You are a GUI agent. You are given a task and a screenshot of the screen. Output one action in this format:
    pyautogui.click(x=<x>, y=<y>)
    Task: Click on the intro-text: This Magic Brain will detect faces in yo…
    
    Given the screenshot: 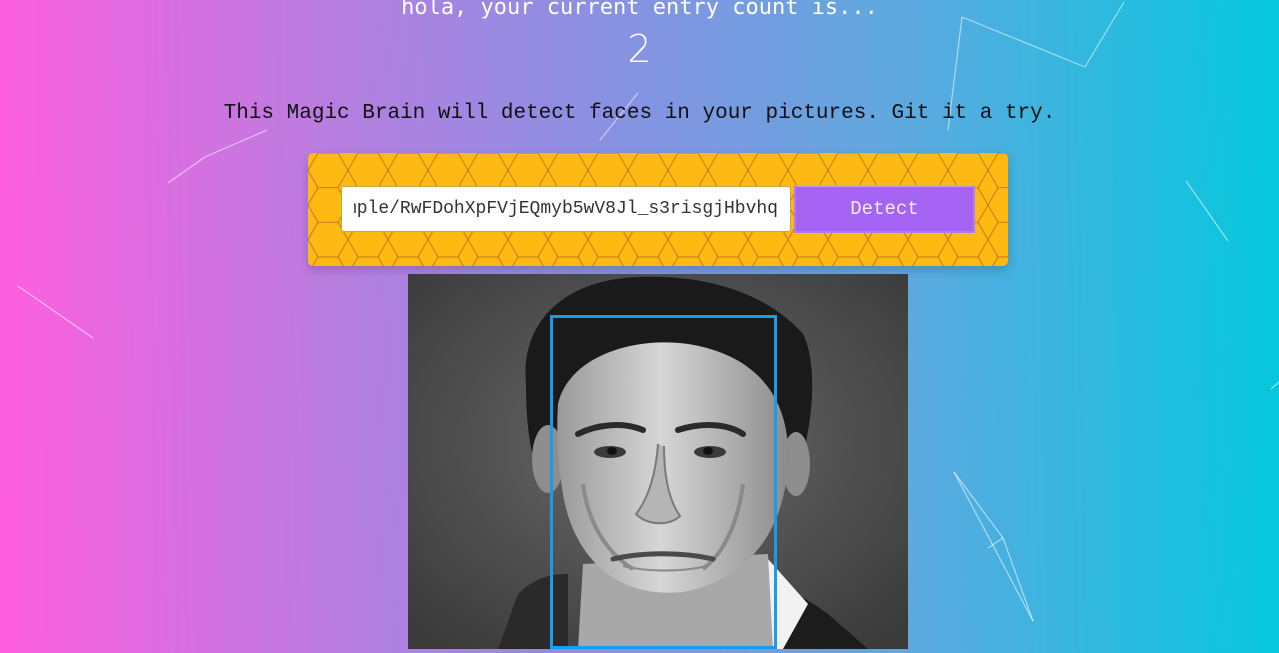 What is the action you would take?
    pyautogui.click(x=639, y=113)
    